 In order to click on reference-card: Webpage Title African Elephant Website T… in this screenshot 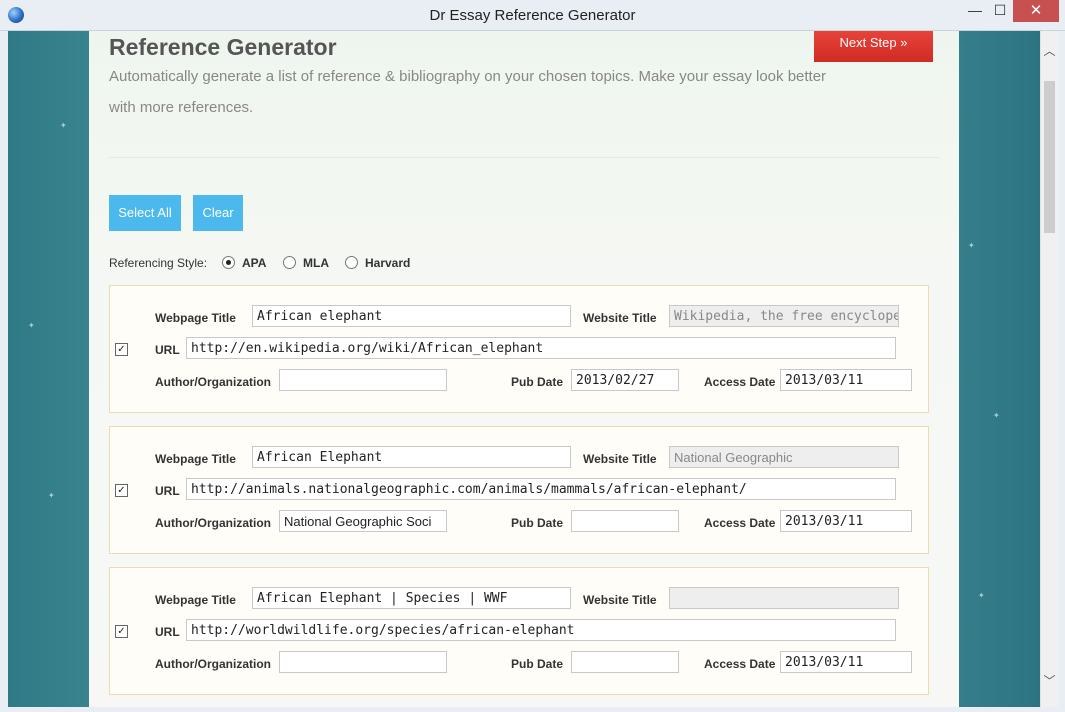, I will do `click(519, 490)`.